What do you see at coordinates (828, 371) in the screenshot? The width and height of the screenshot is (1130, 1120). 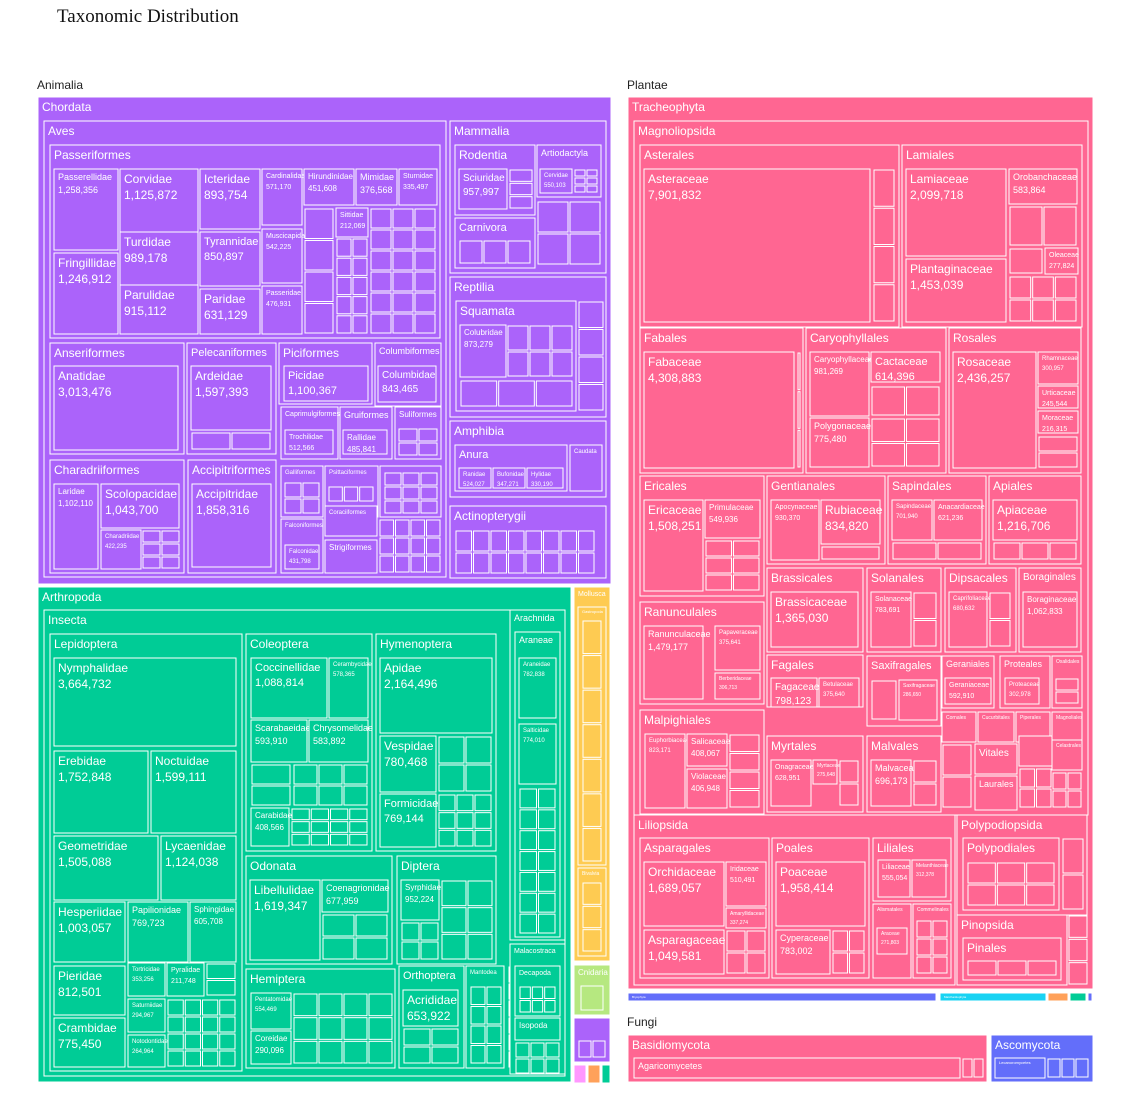 I see `leaf-value-caryophyllaceae: 981,269` at bounding box center [828, 371].